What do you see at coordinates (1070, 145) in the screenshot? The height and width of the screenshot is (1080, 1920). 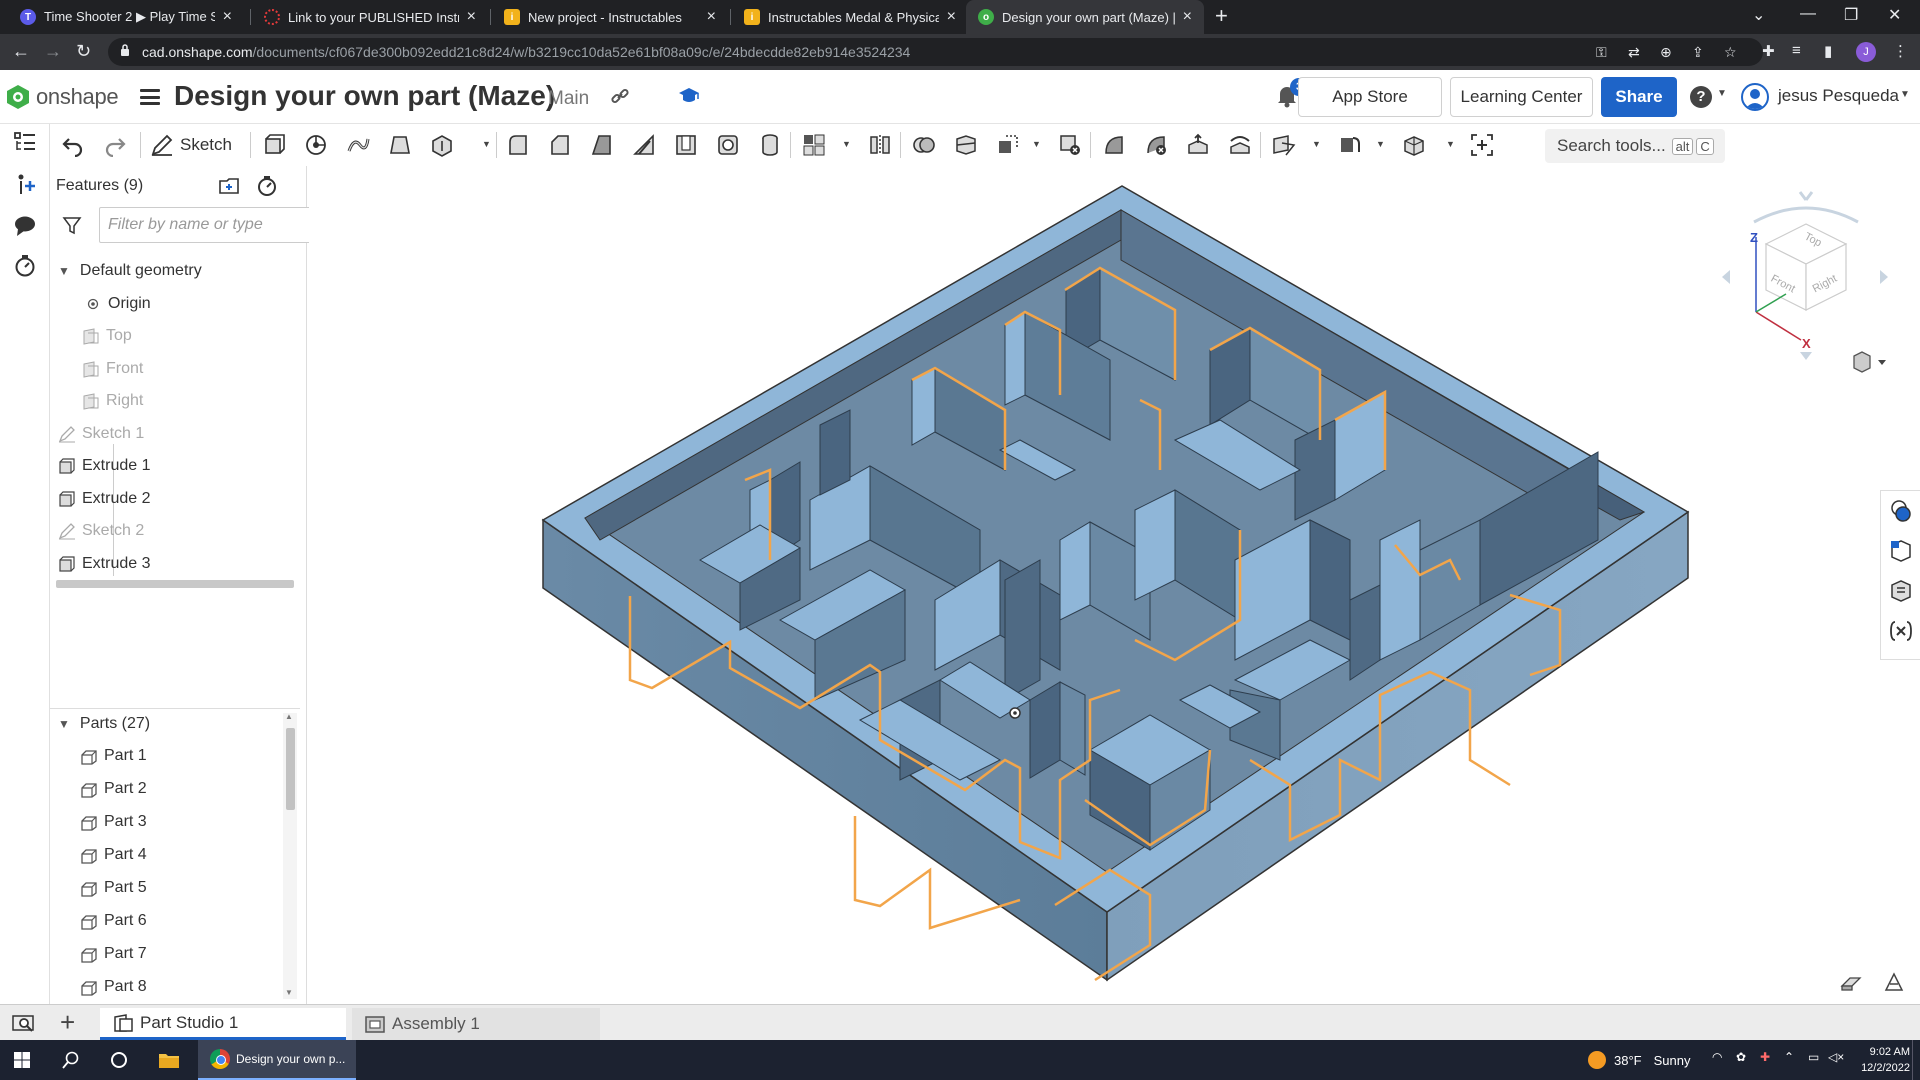 I see `delete-part-icon` at bounding box center [1070, 145].